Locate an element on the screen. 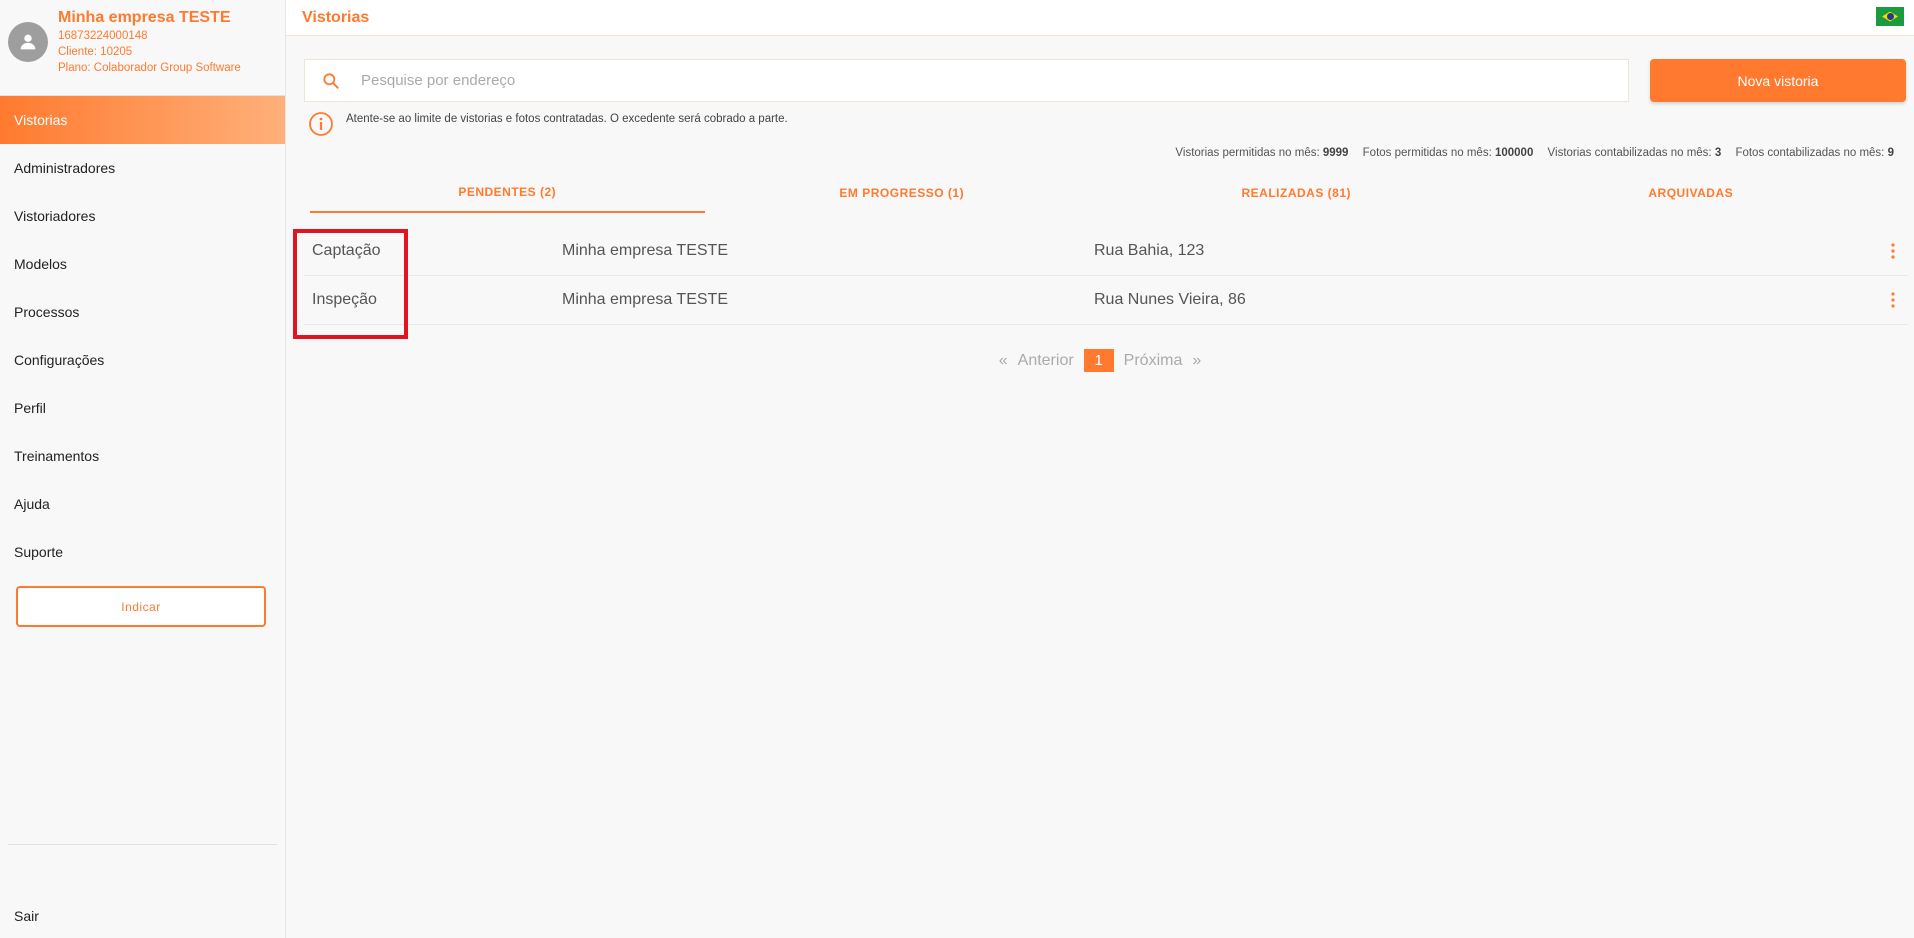  tab-em-progresso: EM PROGRESSO (1) is located at coordinates (902, 193).